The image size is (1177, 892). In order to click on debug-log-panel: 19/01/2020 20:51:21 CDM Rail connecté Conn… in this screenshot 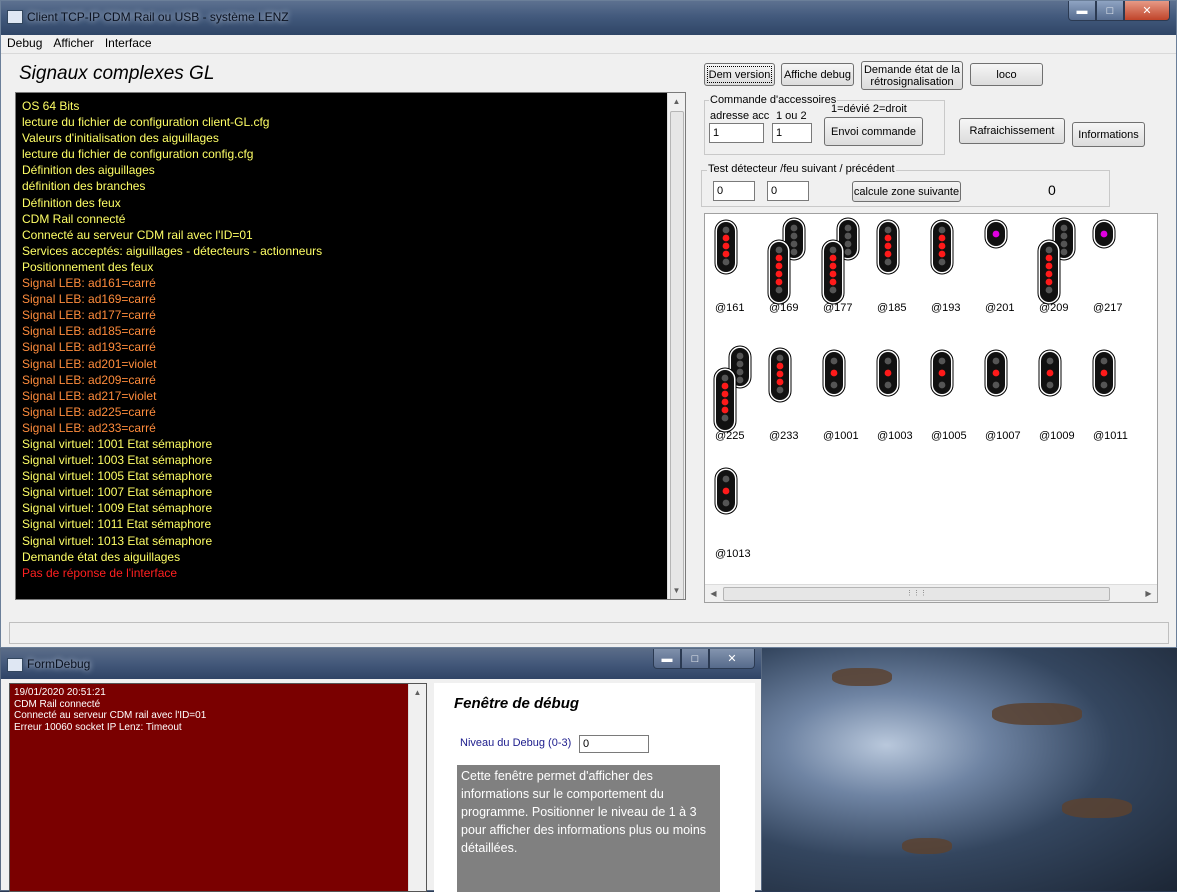, I will do `click(218, 787)`.